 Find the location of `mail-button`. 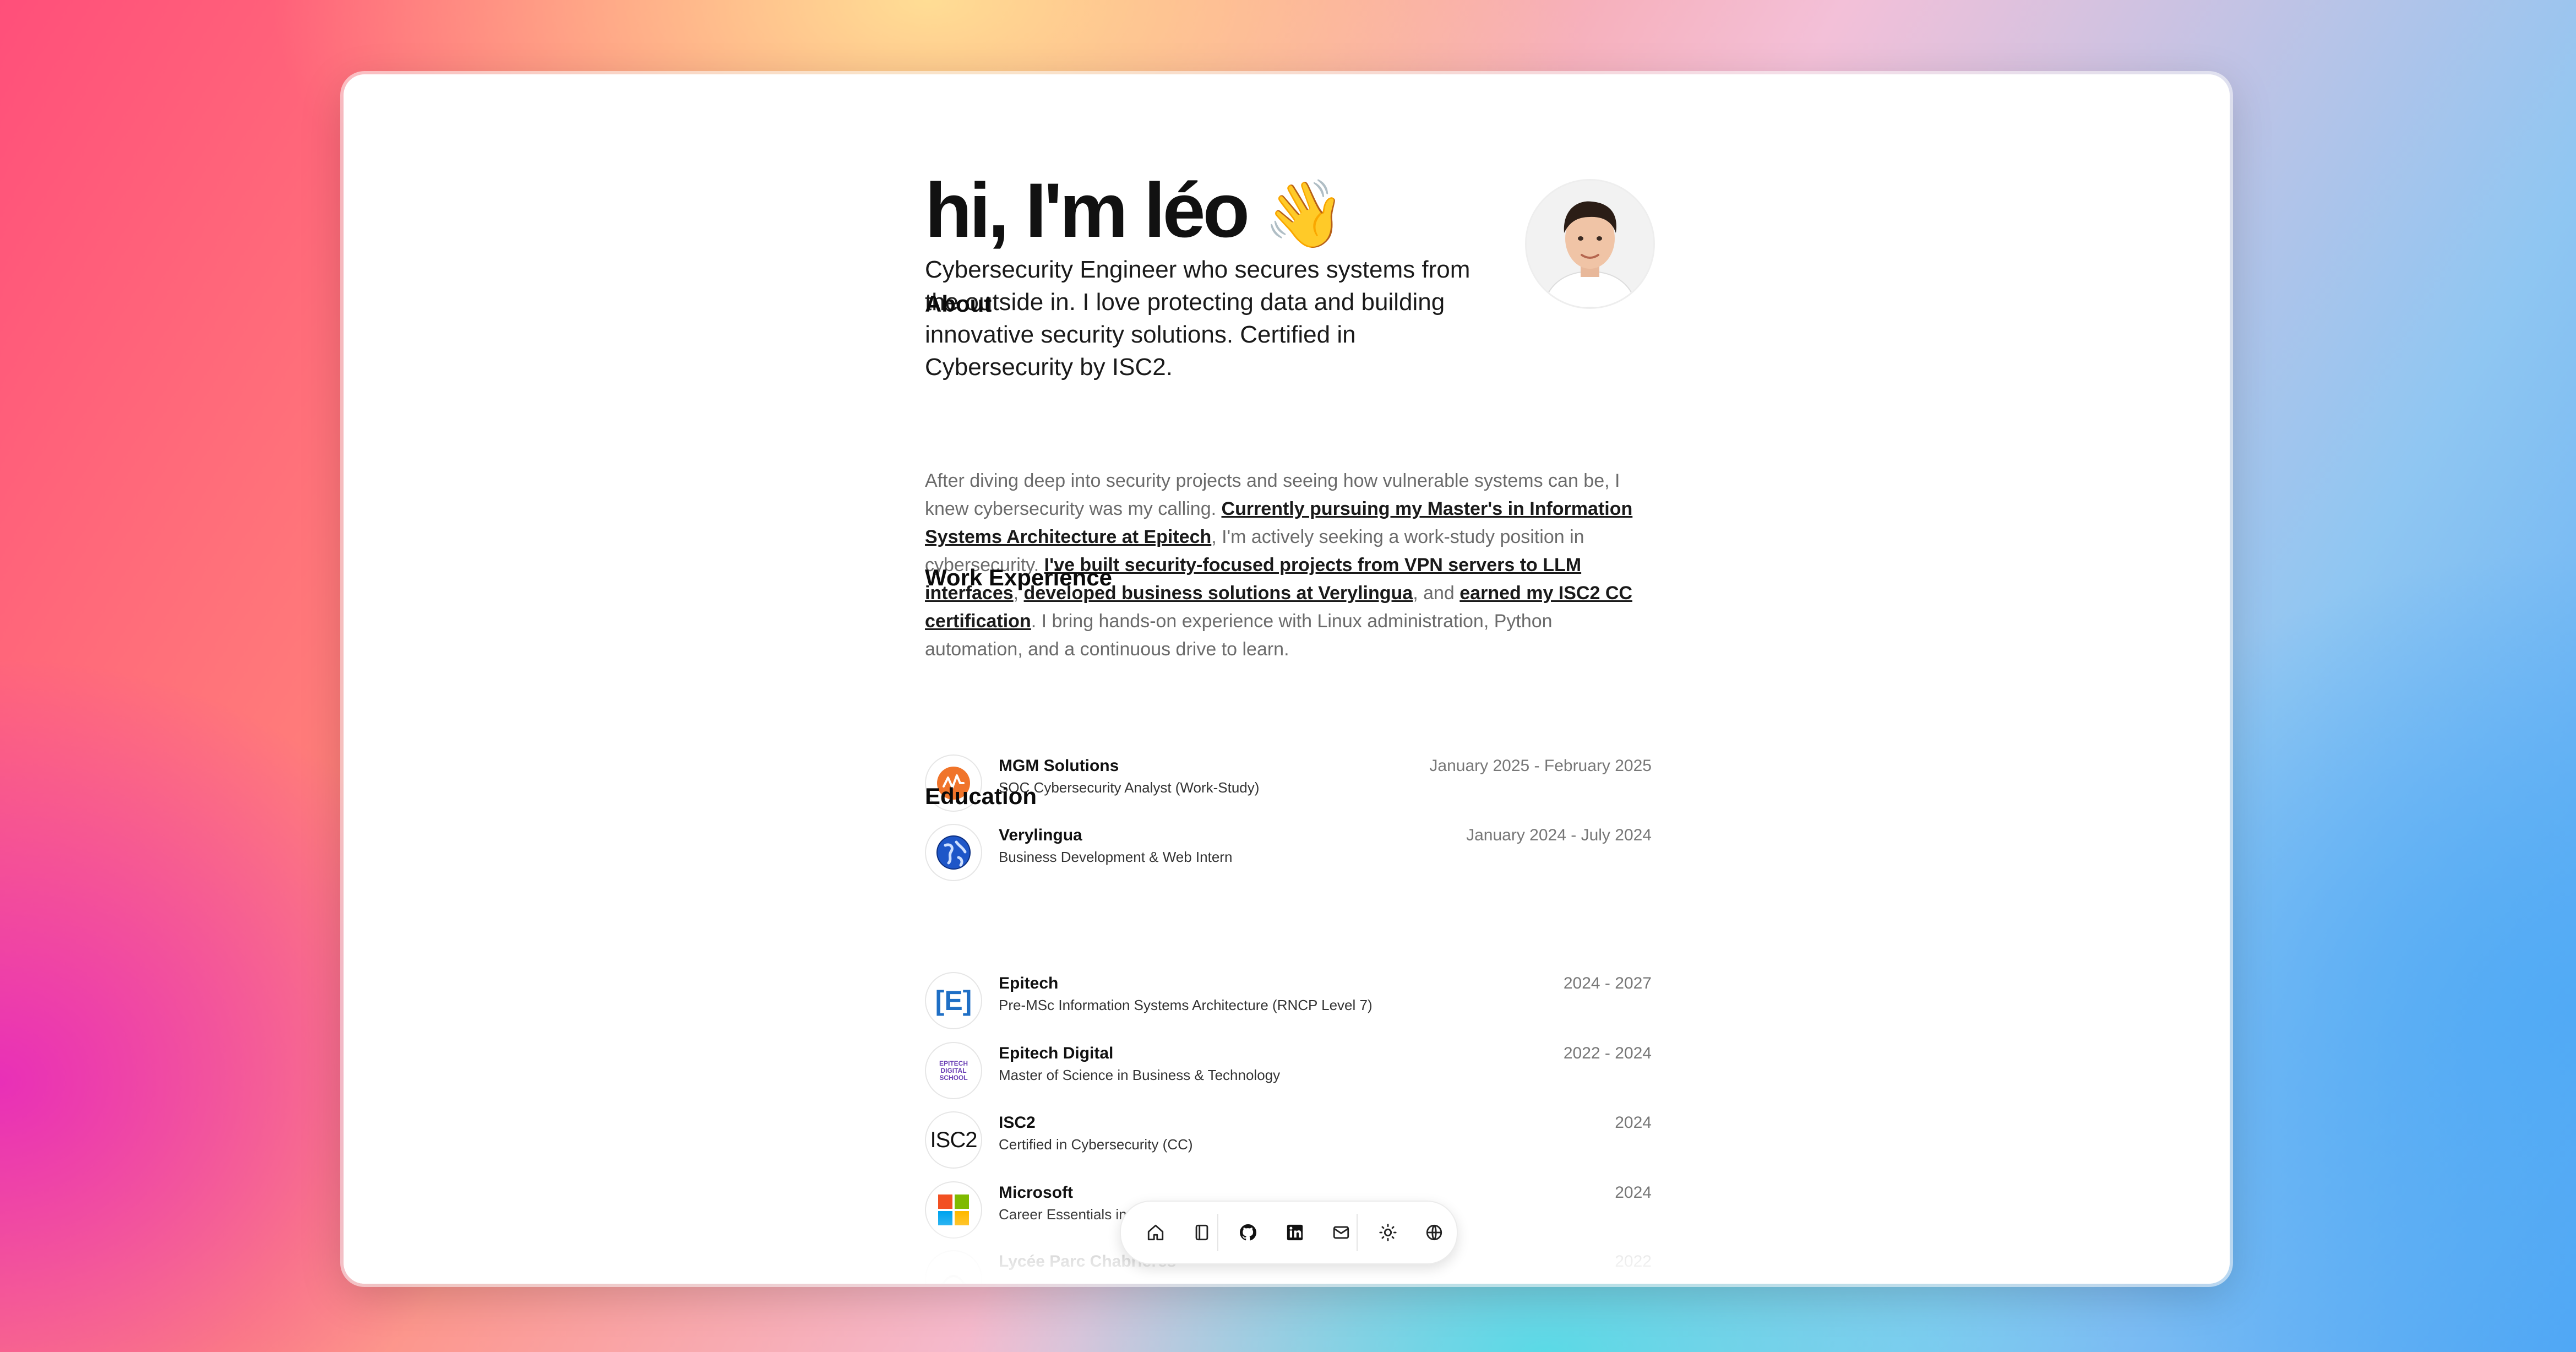

mail-button is located at coordinates (1341, 1232).